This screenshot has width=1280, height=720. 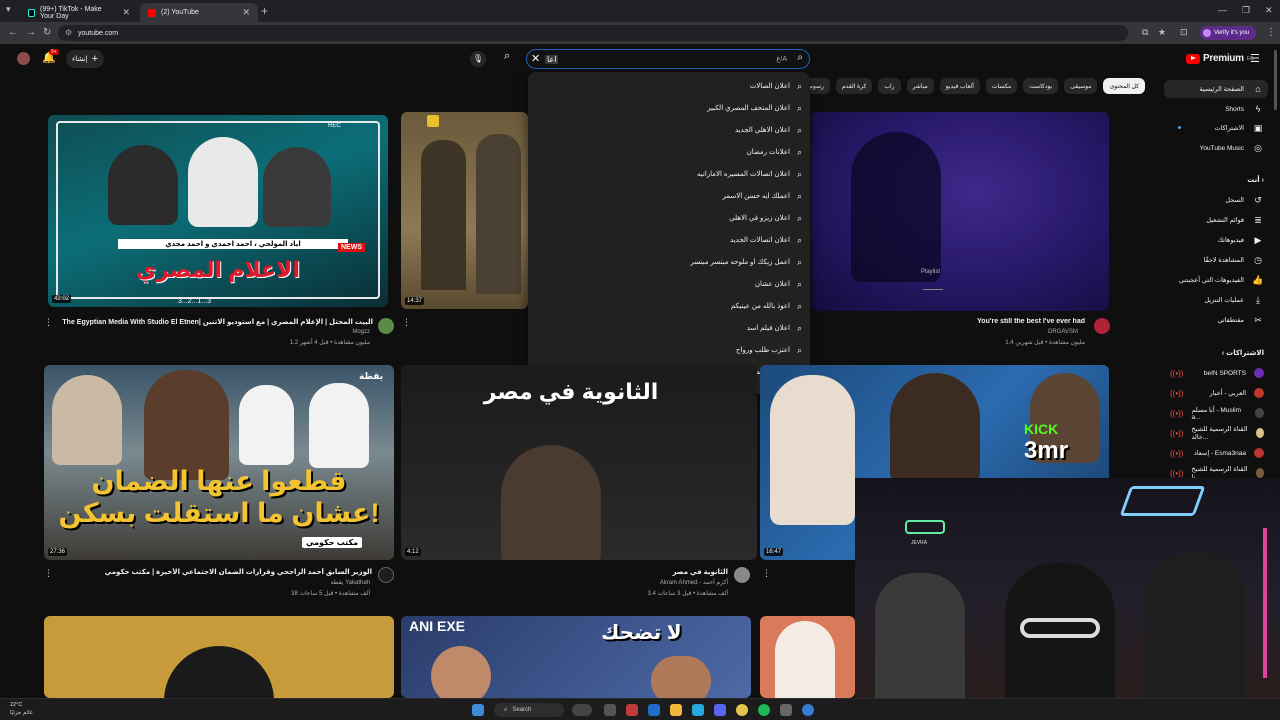 I want to click on widgets-icon, so click(x=582, y=710).